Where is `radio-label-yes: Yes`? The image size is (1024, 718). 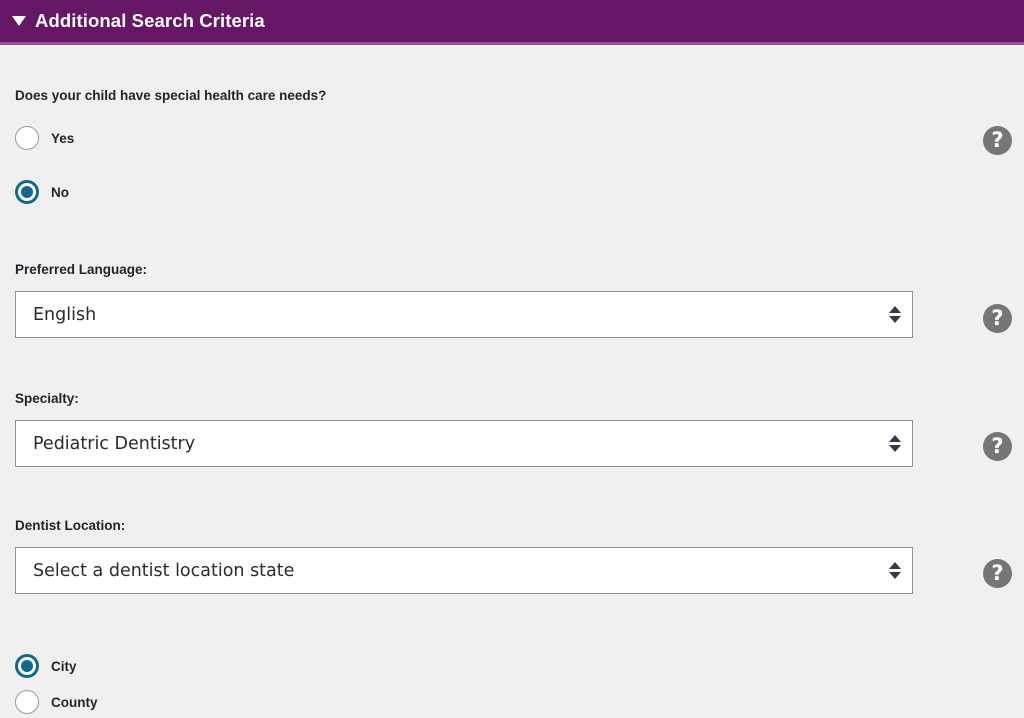 radio-label-yes: Yes is located at coordinates (63, 138).